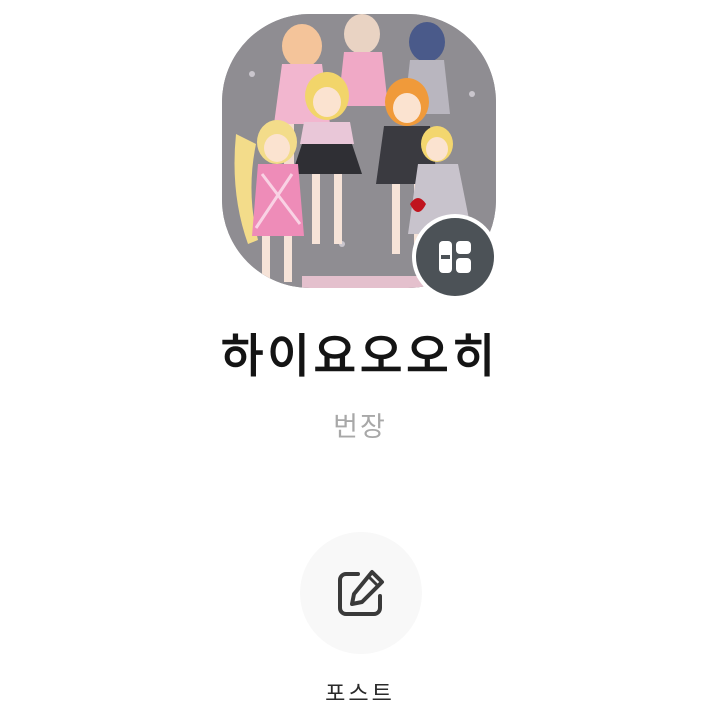 The image size is (720, 720). I want to click on post-label: 포스트, so click(360, 695).